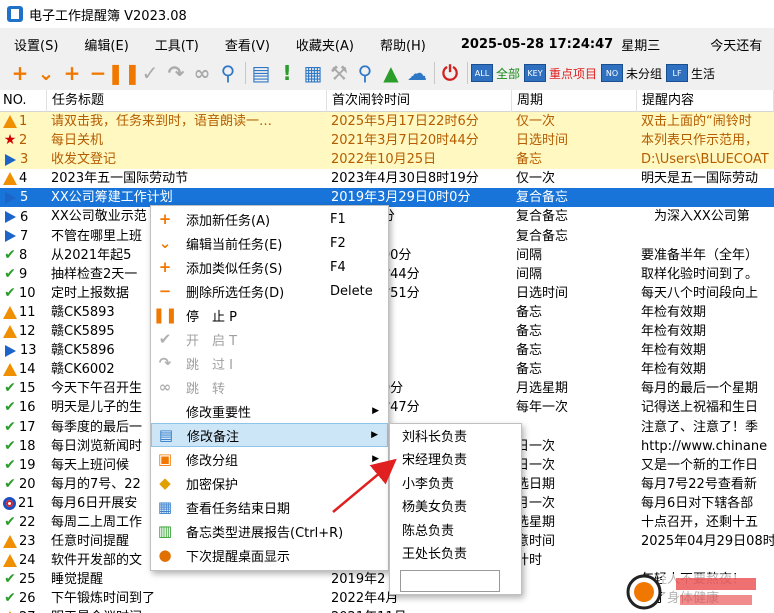  I want to click on reminder-content-cell: http://www.chinane, so click(704, 446).